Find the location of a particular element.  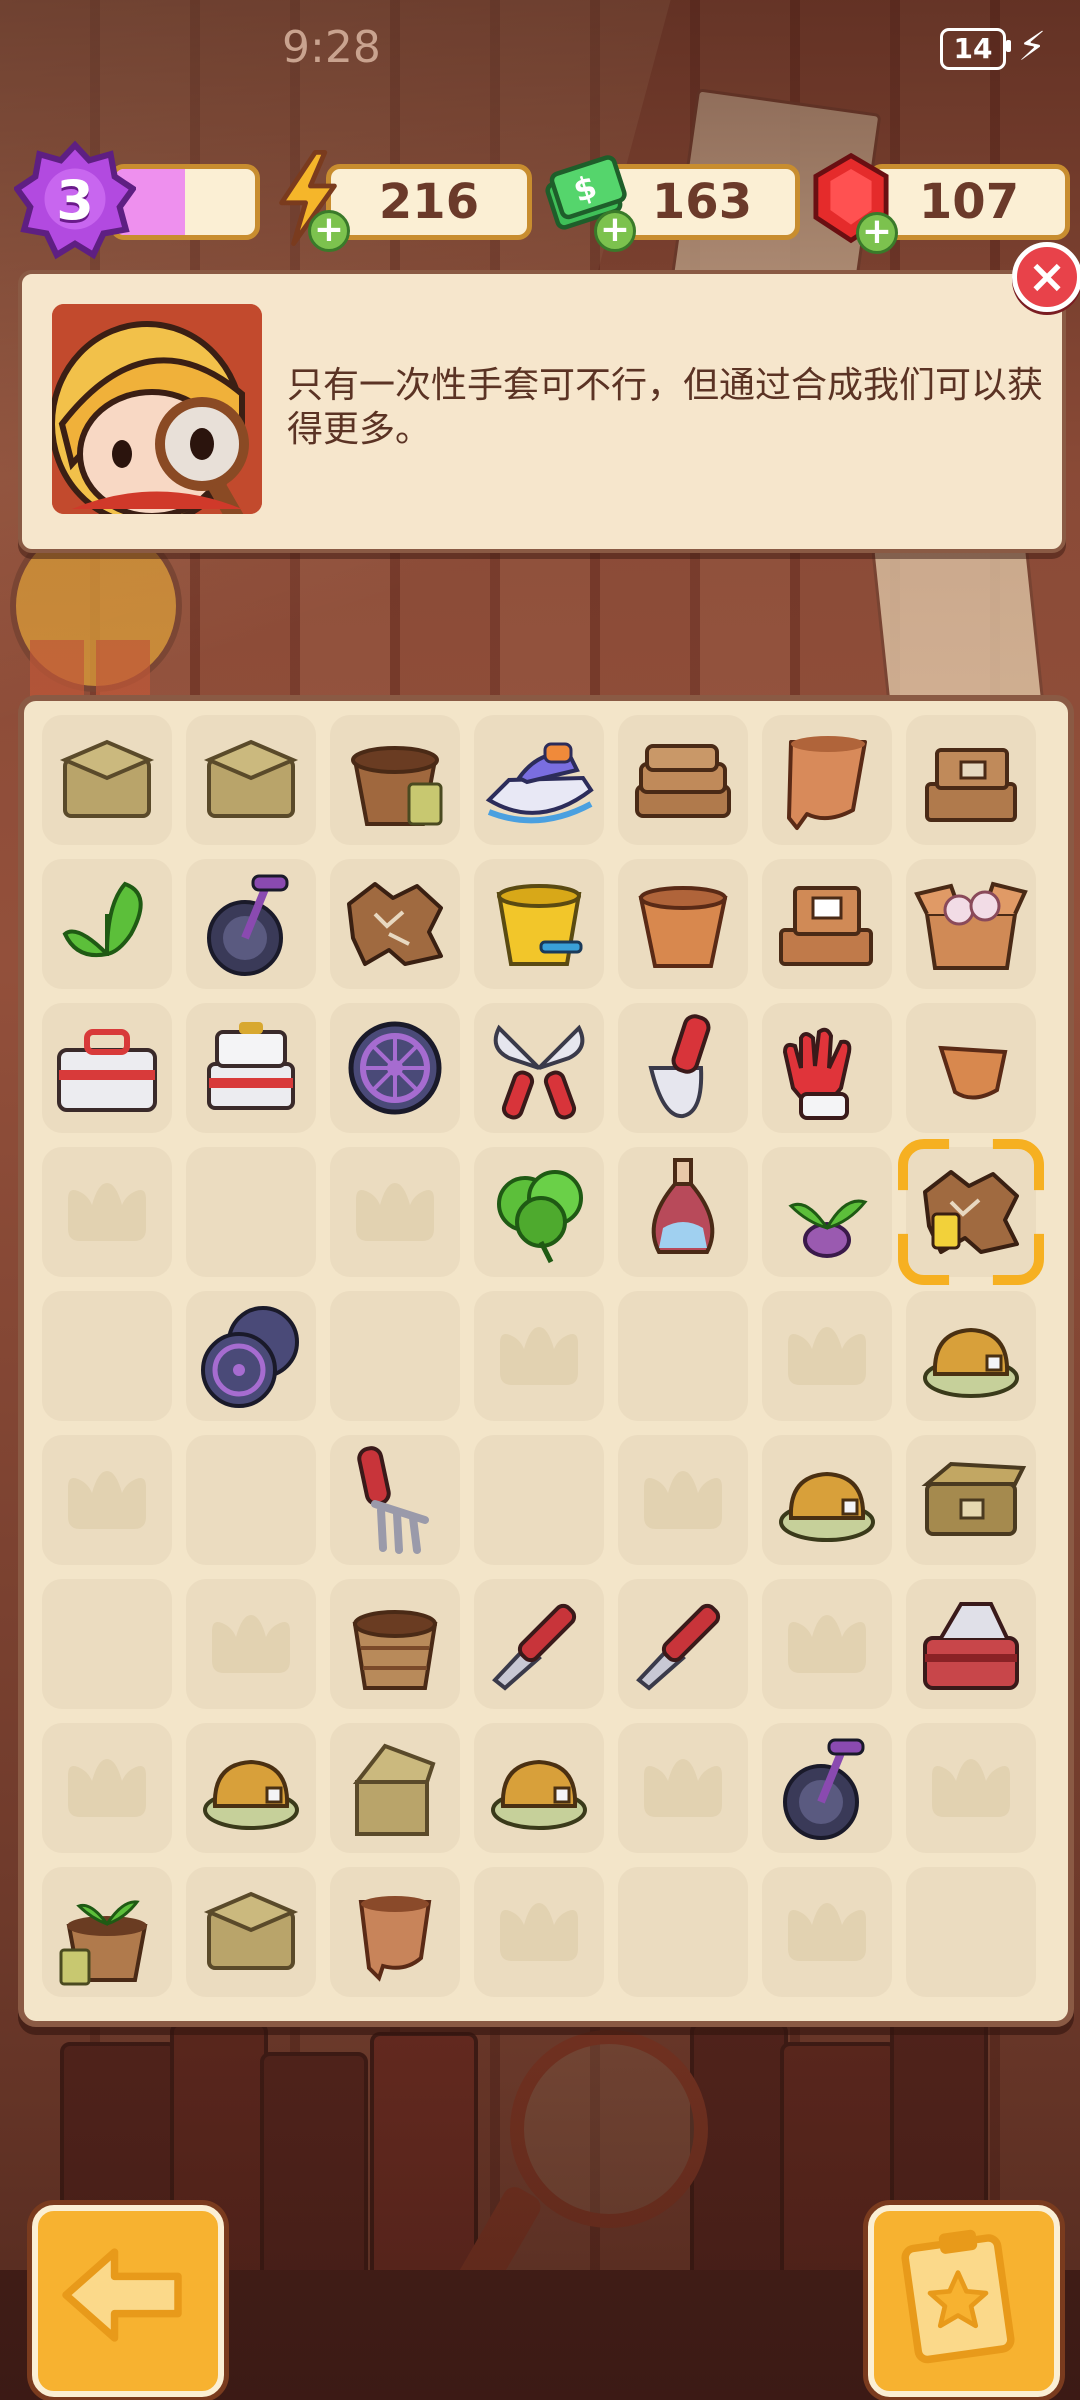

broken-pot-icon is located at coordinates (827, 783).